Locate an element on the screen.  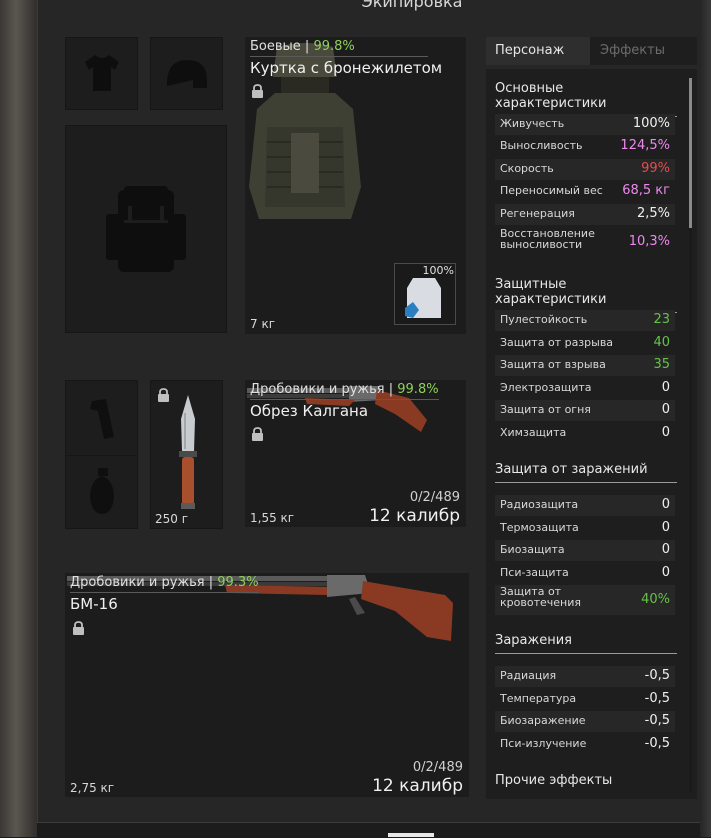
section-other-title: Прочие эффекты is located at coordinates (554, 780).